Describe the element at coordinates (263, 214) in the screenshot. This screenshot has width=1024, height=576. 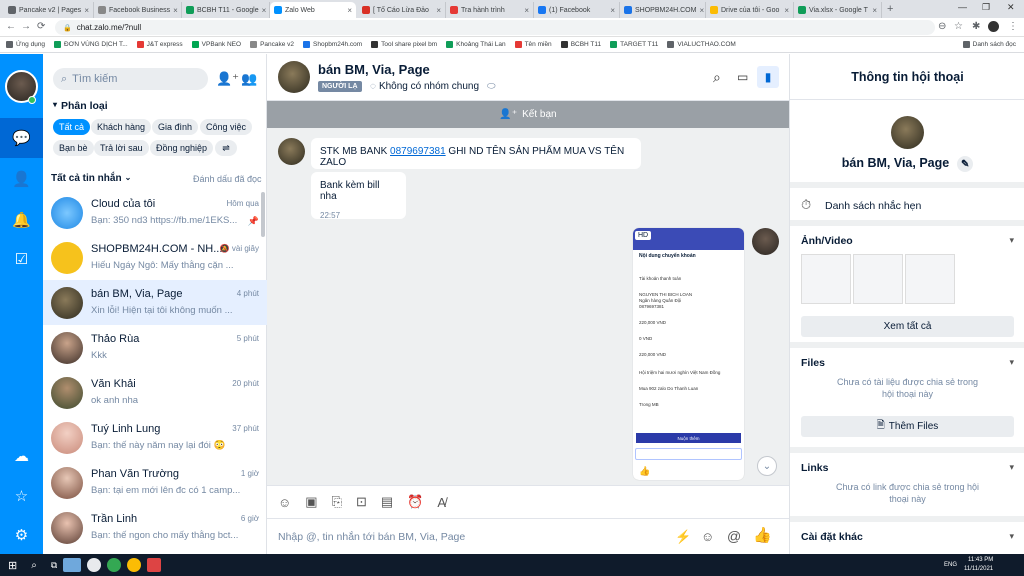
I see `scrollbar` at that location.